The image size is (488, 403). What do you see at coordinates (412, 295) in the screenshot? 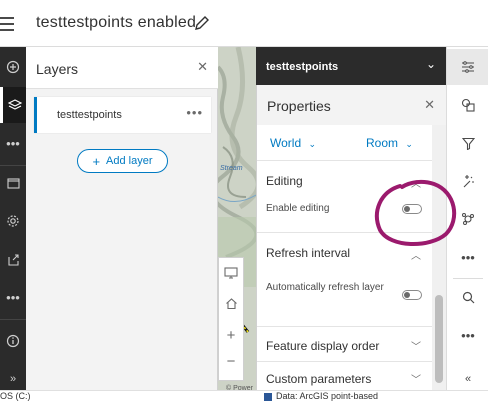
I see `auto-refresh-toggle` at bounding box center [412, 295].